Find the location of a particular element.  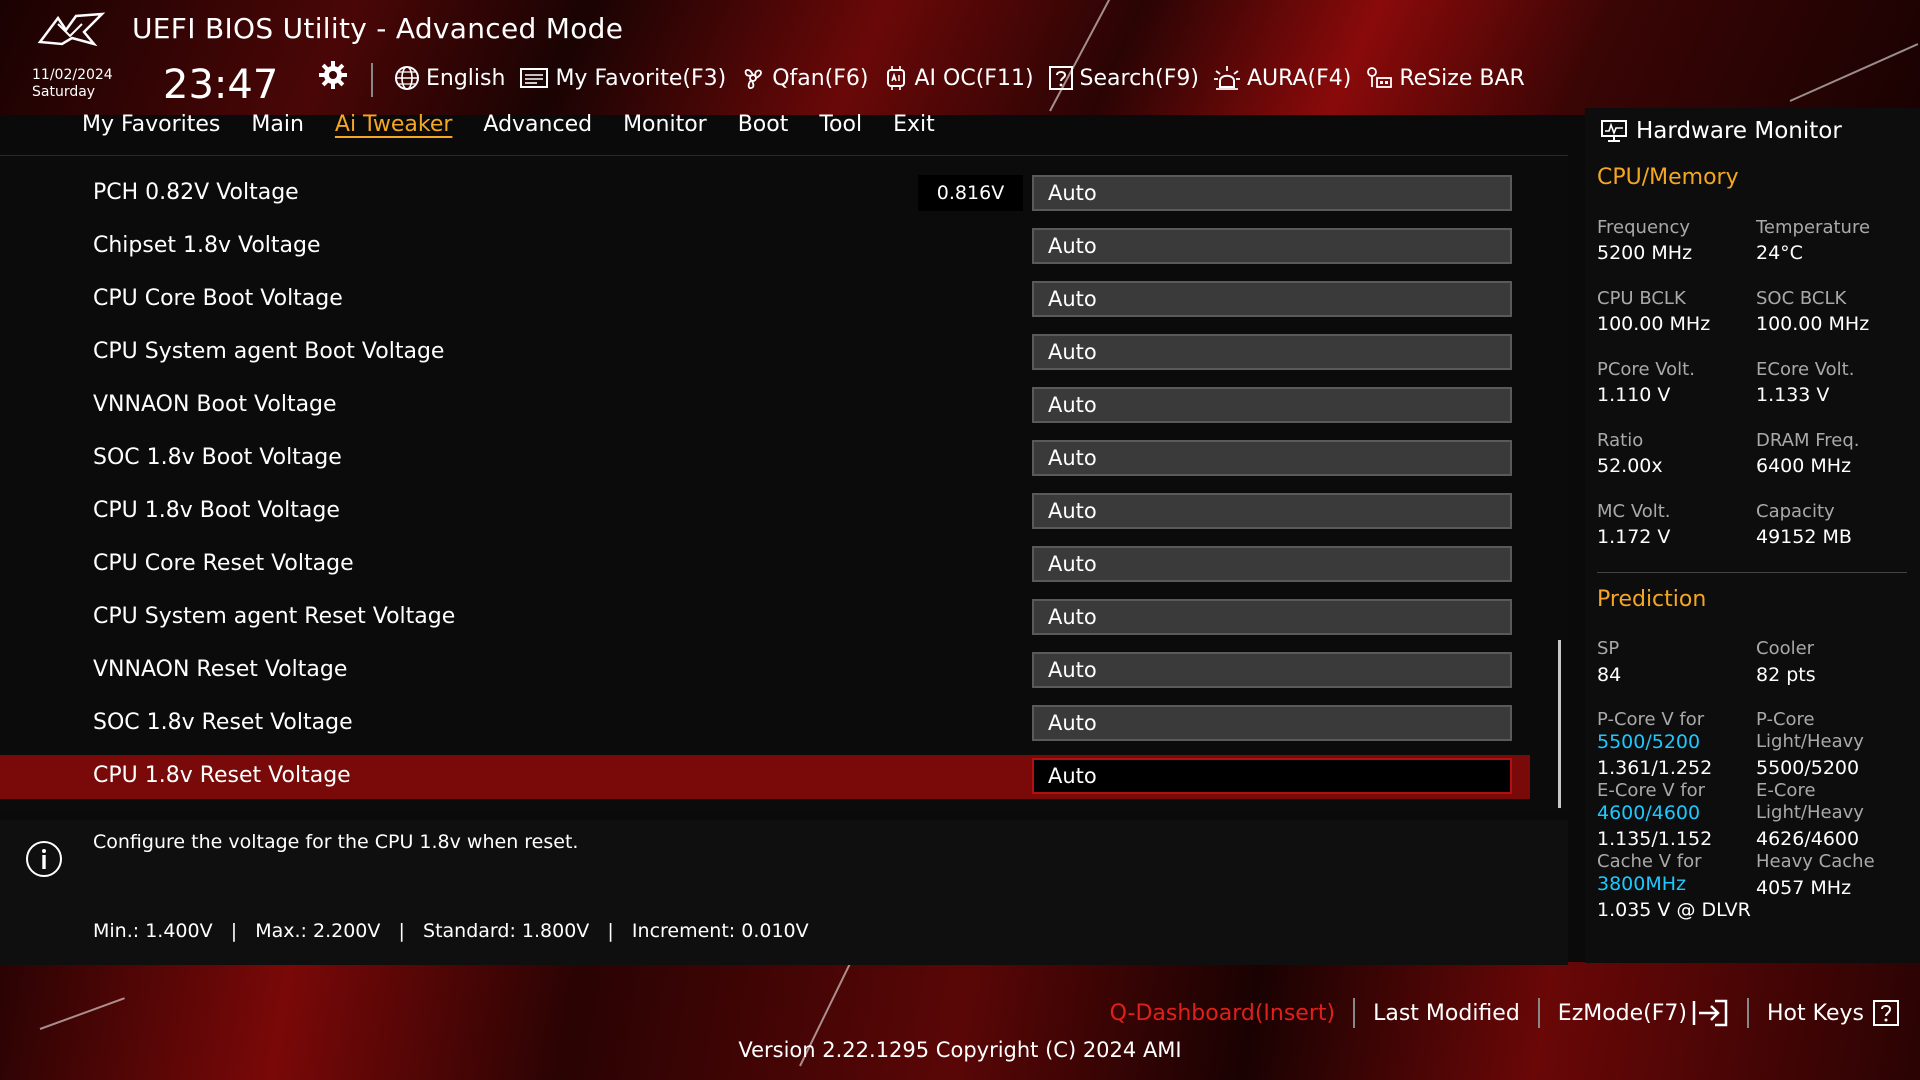

ecore-lh-label: E-Core is located at coordinates (1786, 790).